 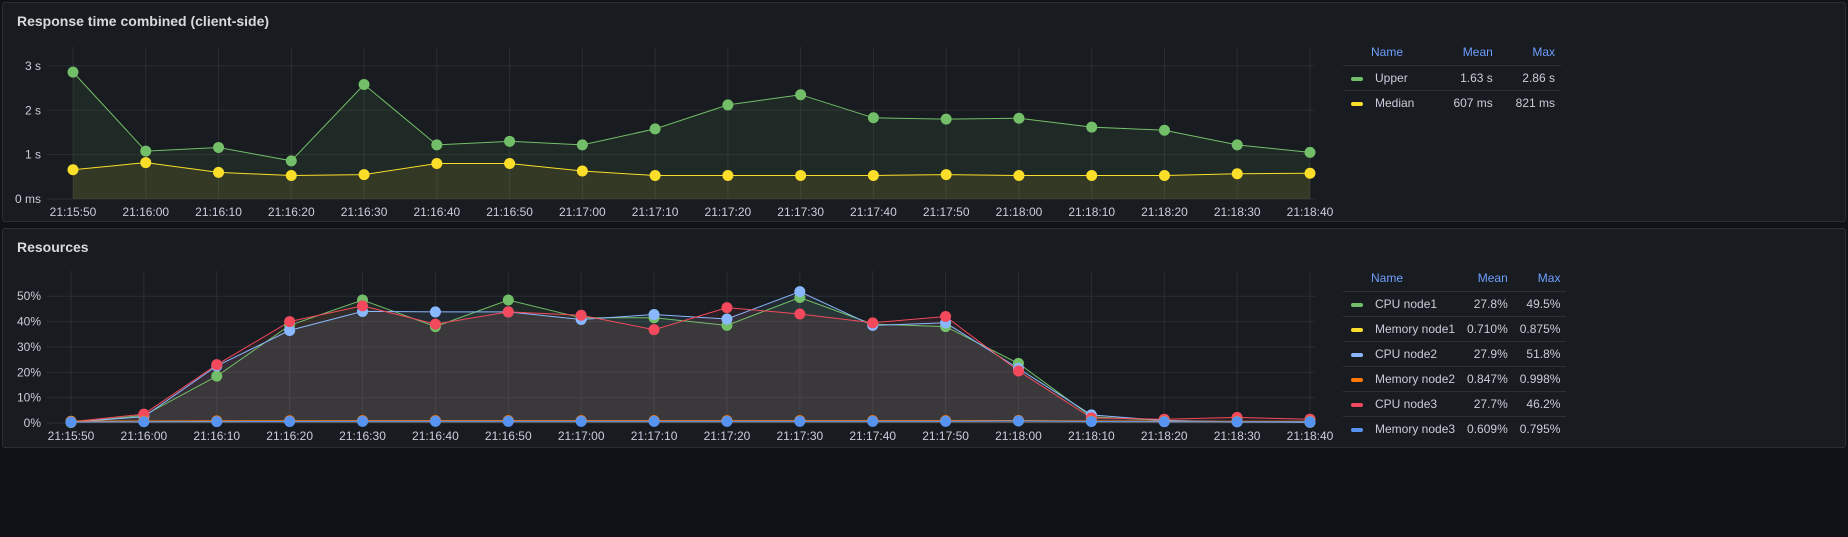 I want to click on legend-row-cpu-node3: CPU node3 27.7% 46.2%, so click(x=1455, y=404).